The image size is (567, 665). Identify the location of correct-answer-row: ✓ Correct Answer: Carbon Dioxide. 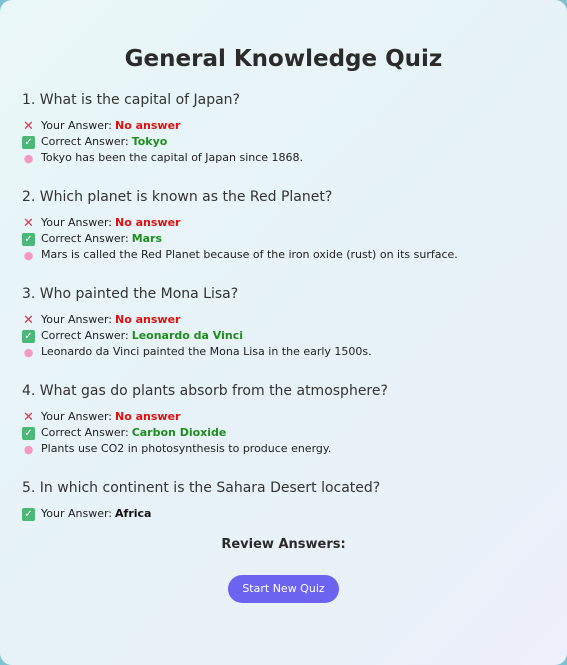
(283, 433).